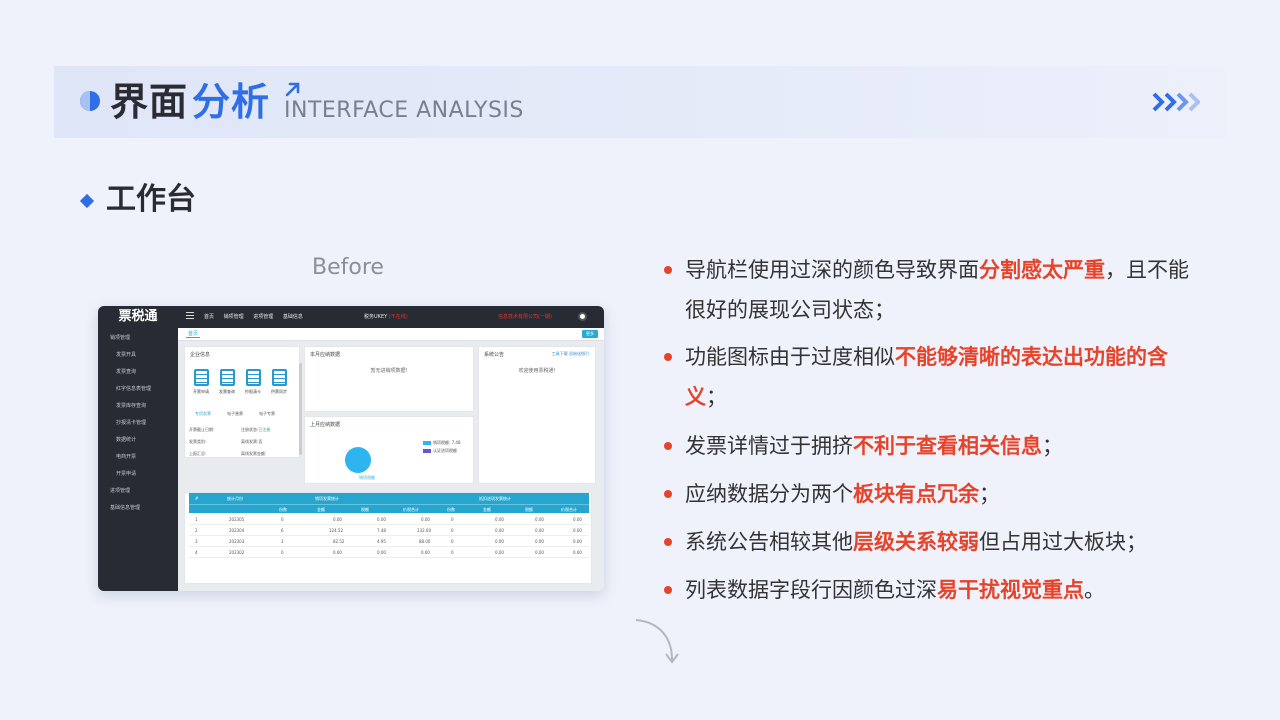 The image size is (1280, 720). Describe the element at coordinates (398, 317) in the screenshot. I see `ukey-offline: (不在线)` at that location.